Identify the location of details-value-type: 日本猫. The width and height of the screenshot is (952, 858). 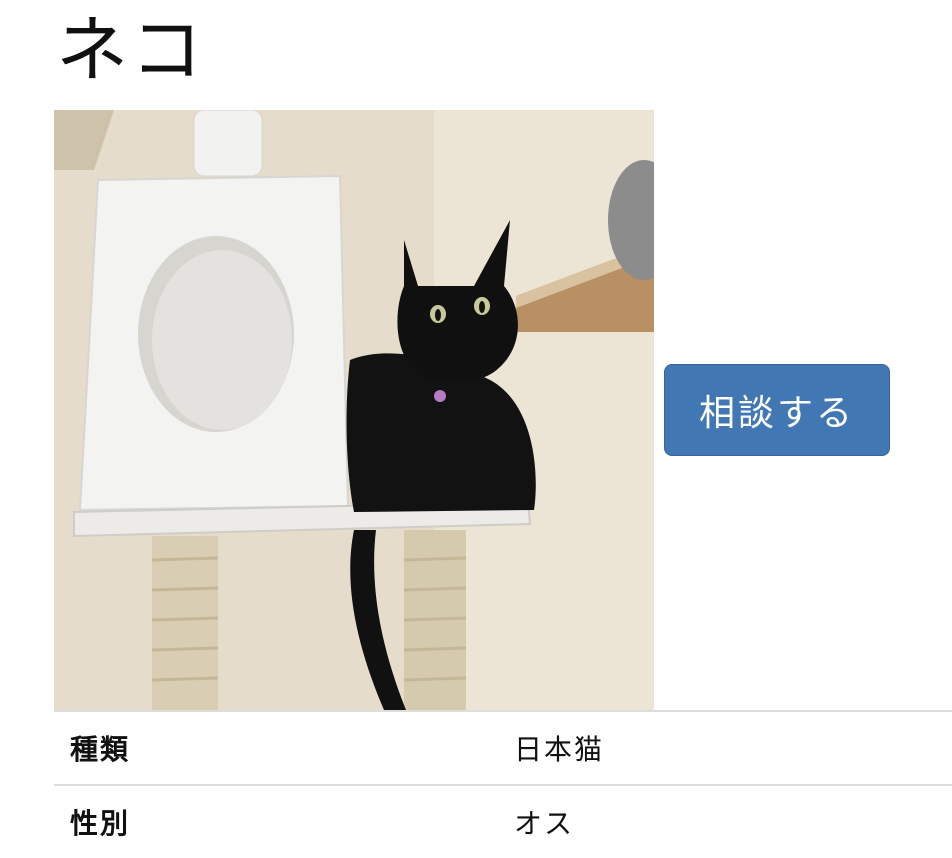
(559, 749).